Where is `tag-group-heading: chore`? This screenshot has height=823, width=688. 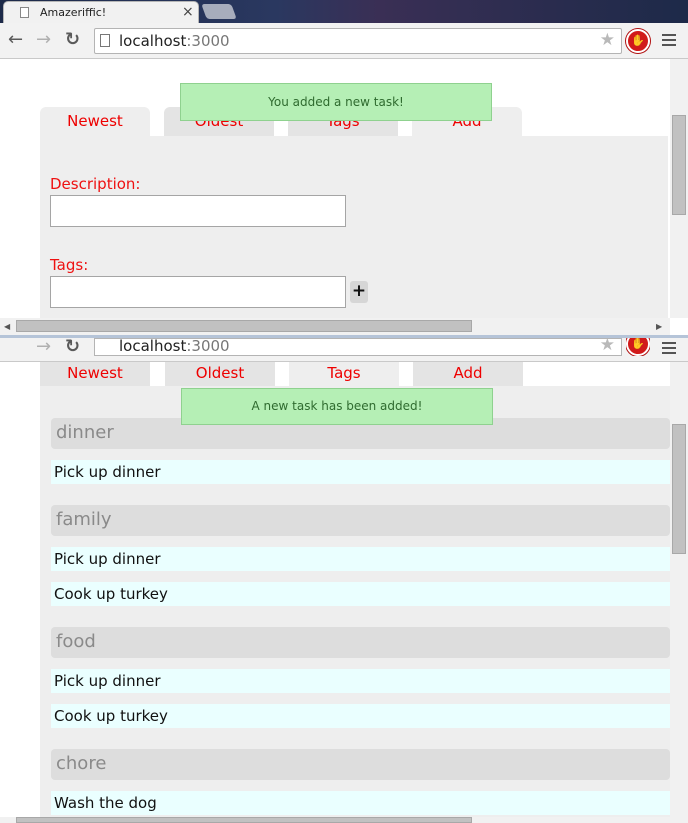
tag-group-heading: chore is located at coordinates (360, 764).